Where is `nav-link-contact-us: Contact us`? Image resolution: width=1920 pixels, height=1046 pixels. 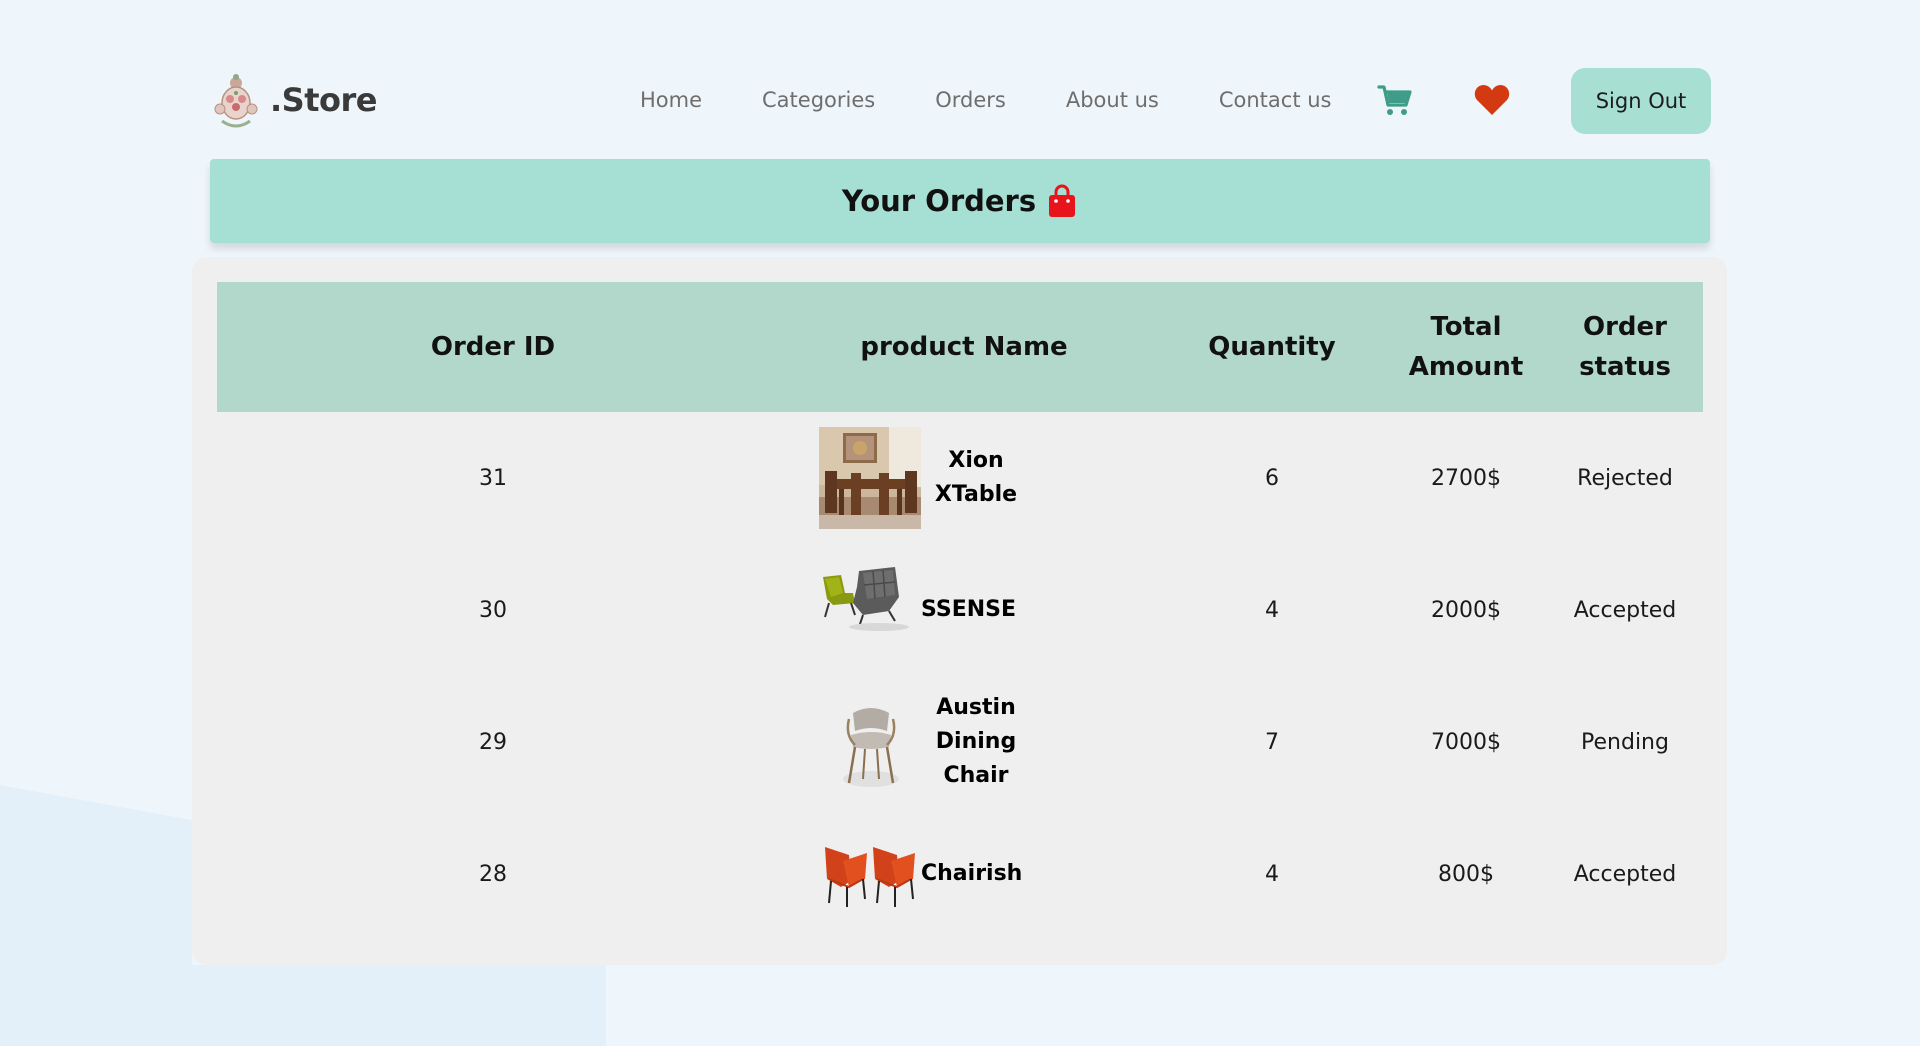
nav-link-contact-us: Contact us is located at coordinates (1275, 100).